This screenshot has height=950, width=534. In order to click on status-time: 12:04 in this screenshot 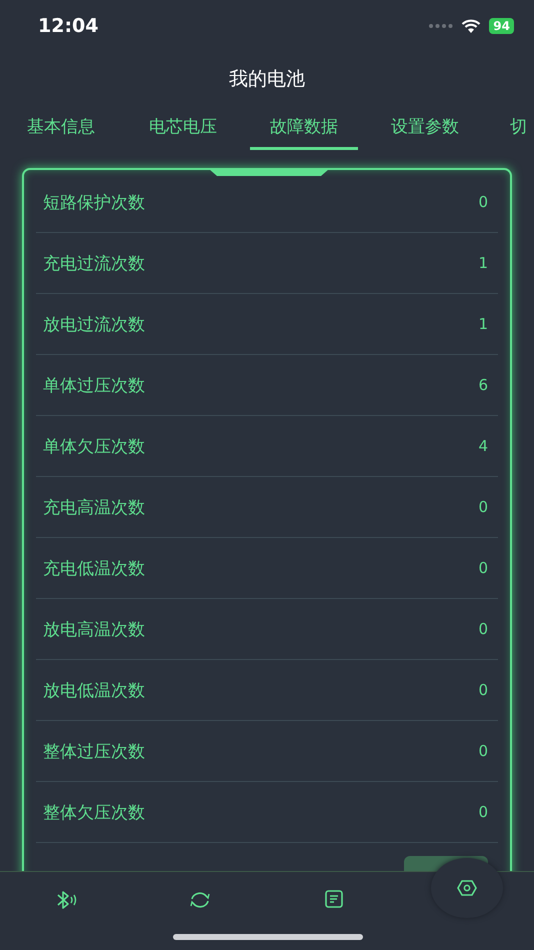, I will do `click(68, 26)`.